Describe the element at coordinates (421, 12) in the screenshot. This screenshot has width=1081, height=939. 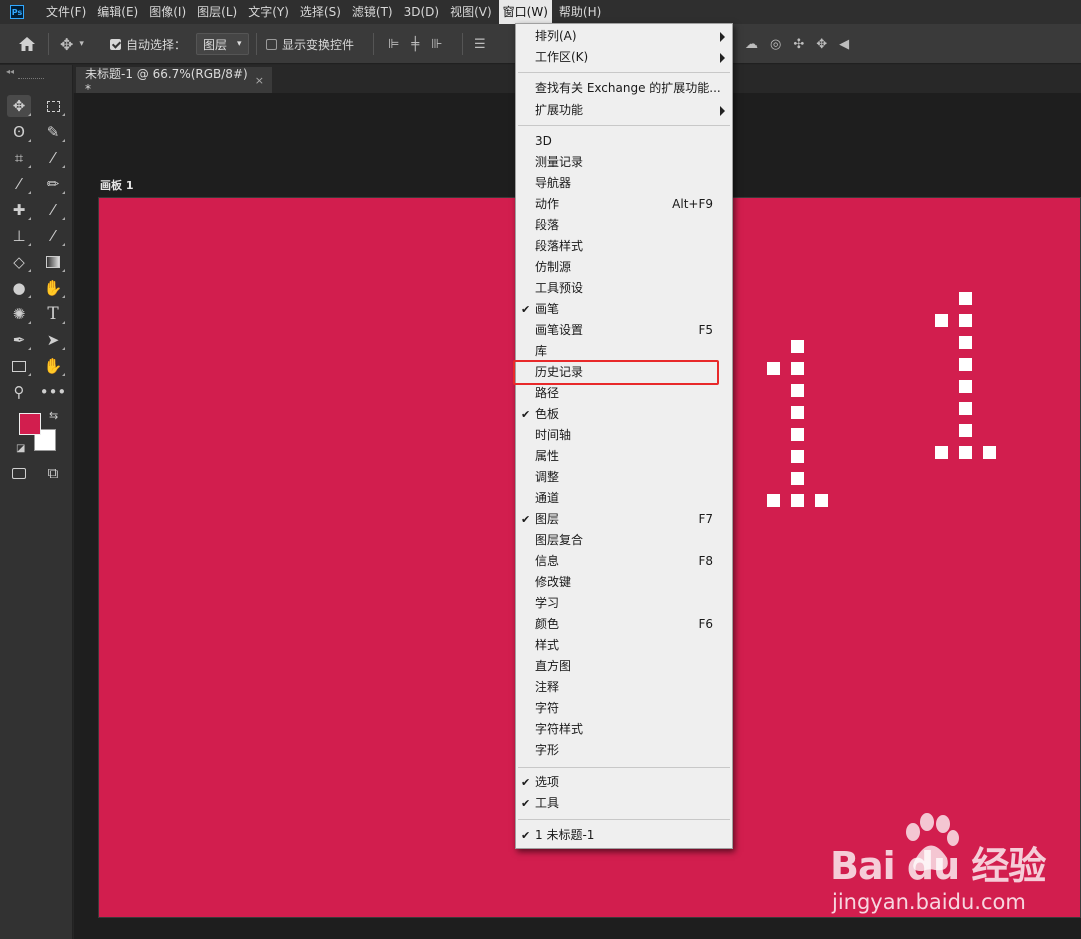
I see `menu-3d: 3D(D)` at that location.